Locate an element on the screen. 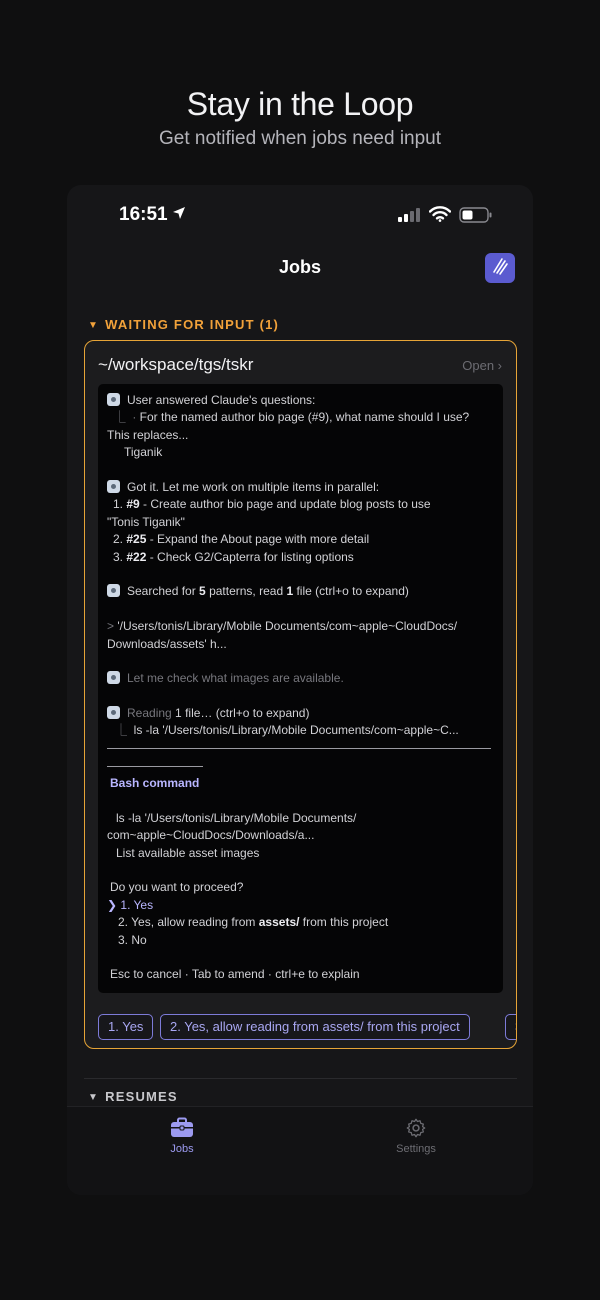 Image resolution: width=600 pixels, height=1300 pixels. page-title: Jobs is located at coordinates (299, 267).